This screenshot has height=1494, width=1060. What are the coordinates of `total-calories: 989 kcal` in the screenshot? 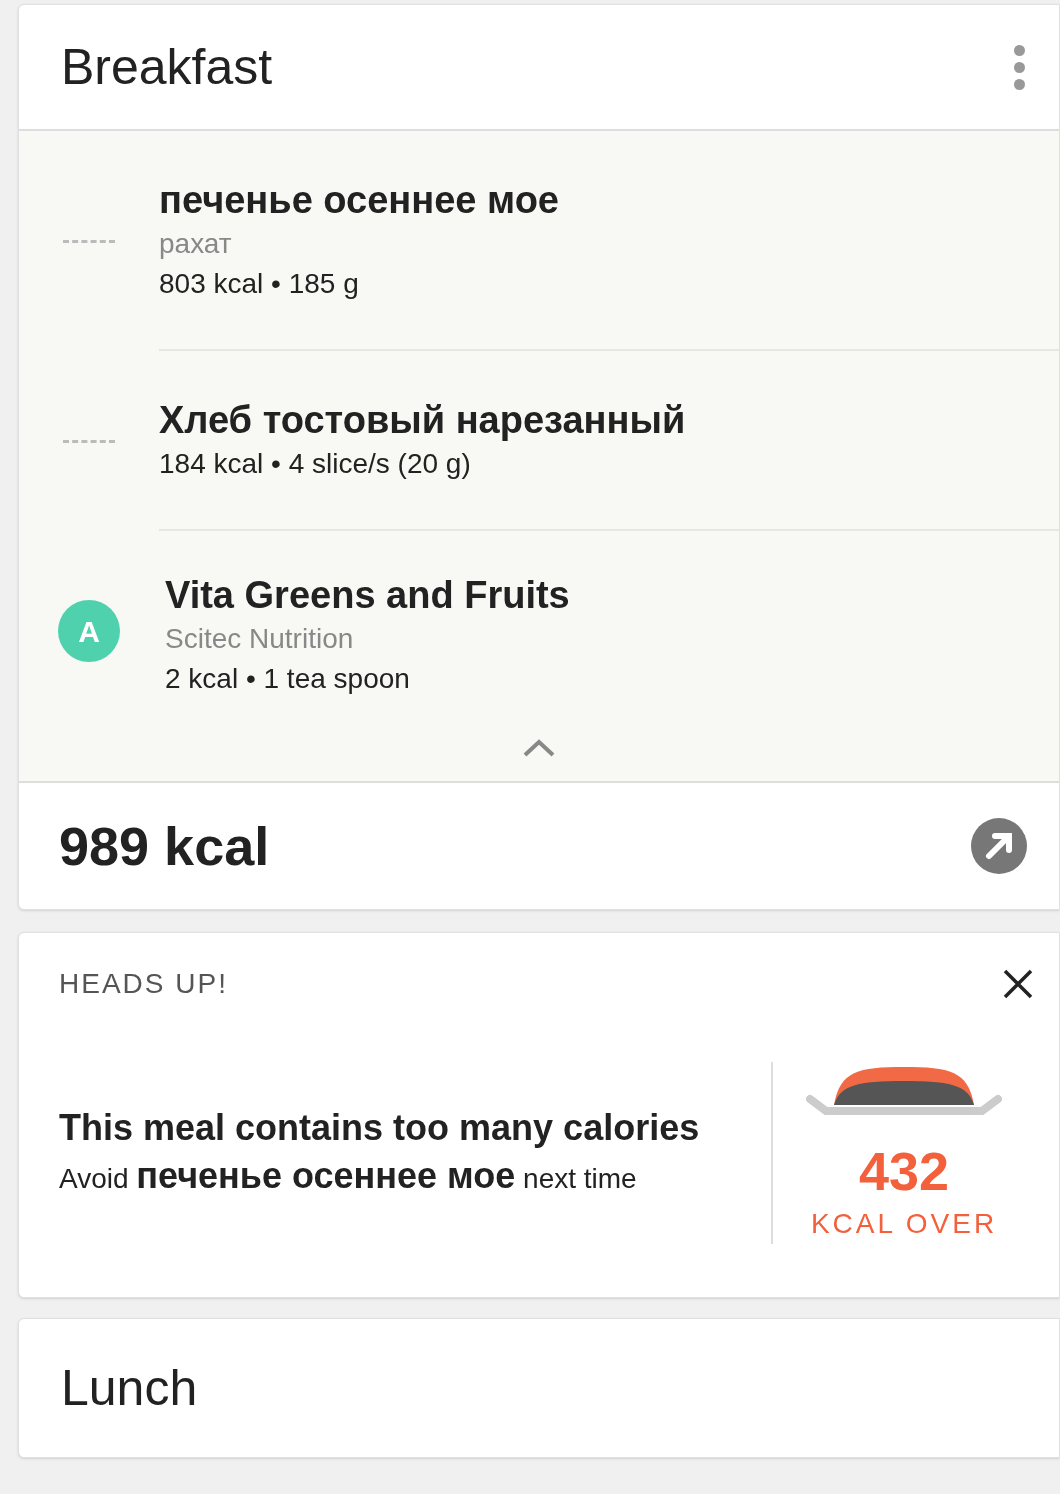 It's located at (164, 846).